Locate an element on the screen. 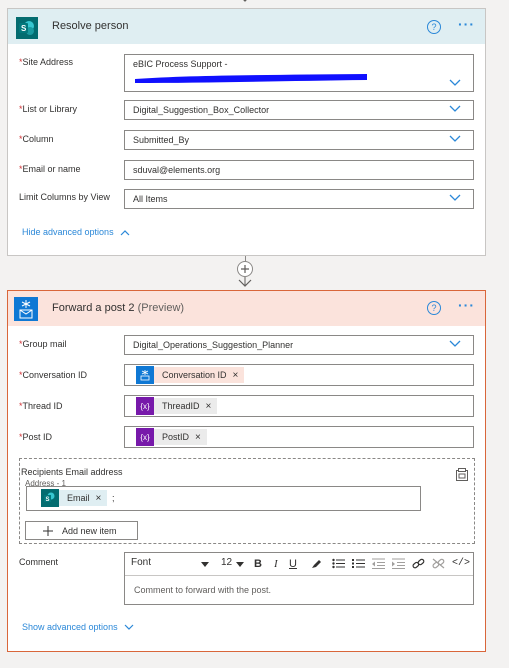 The width and height of the screenshot is (509, 668). connector-arrow is located at coordinates (245, 283).